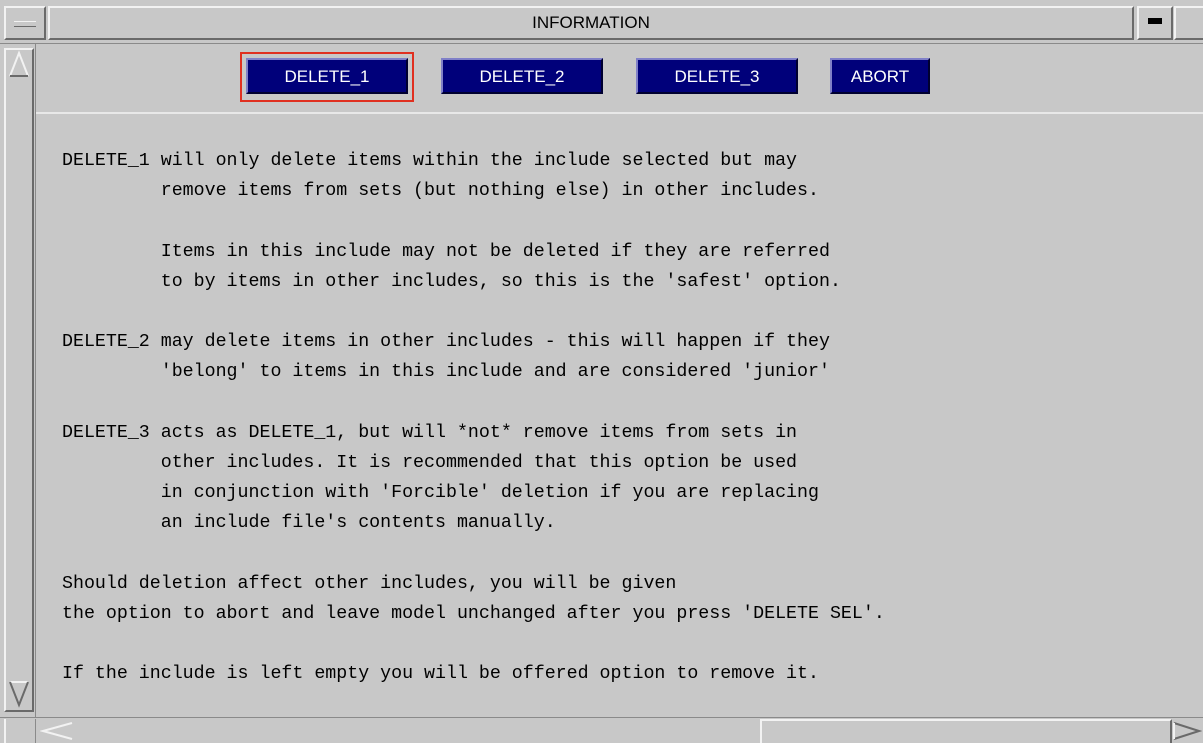 The height and width of the screenshot is (743, 1203). I want to click on horizontal-scroll-thumb, so click(966, 731).